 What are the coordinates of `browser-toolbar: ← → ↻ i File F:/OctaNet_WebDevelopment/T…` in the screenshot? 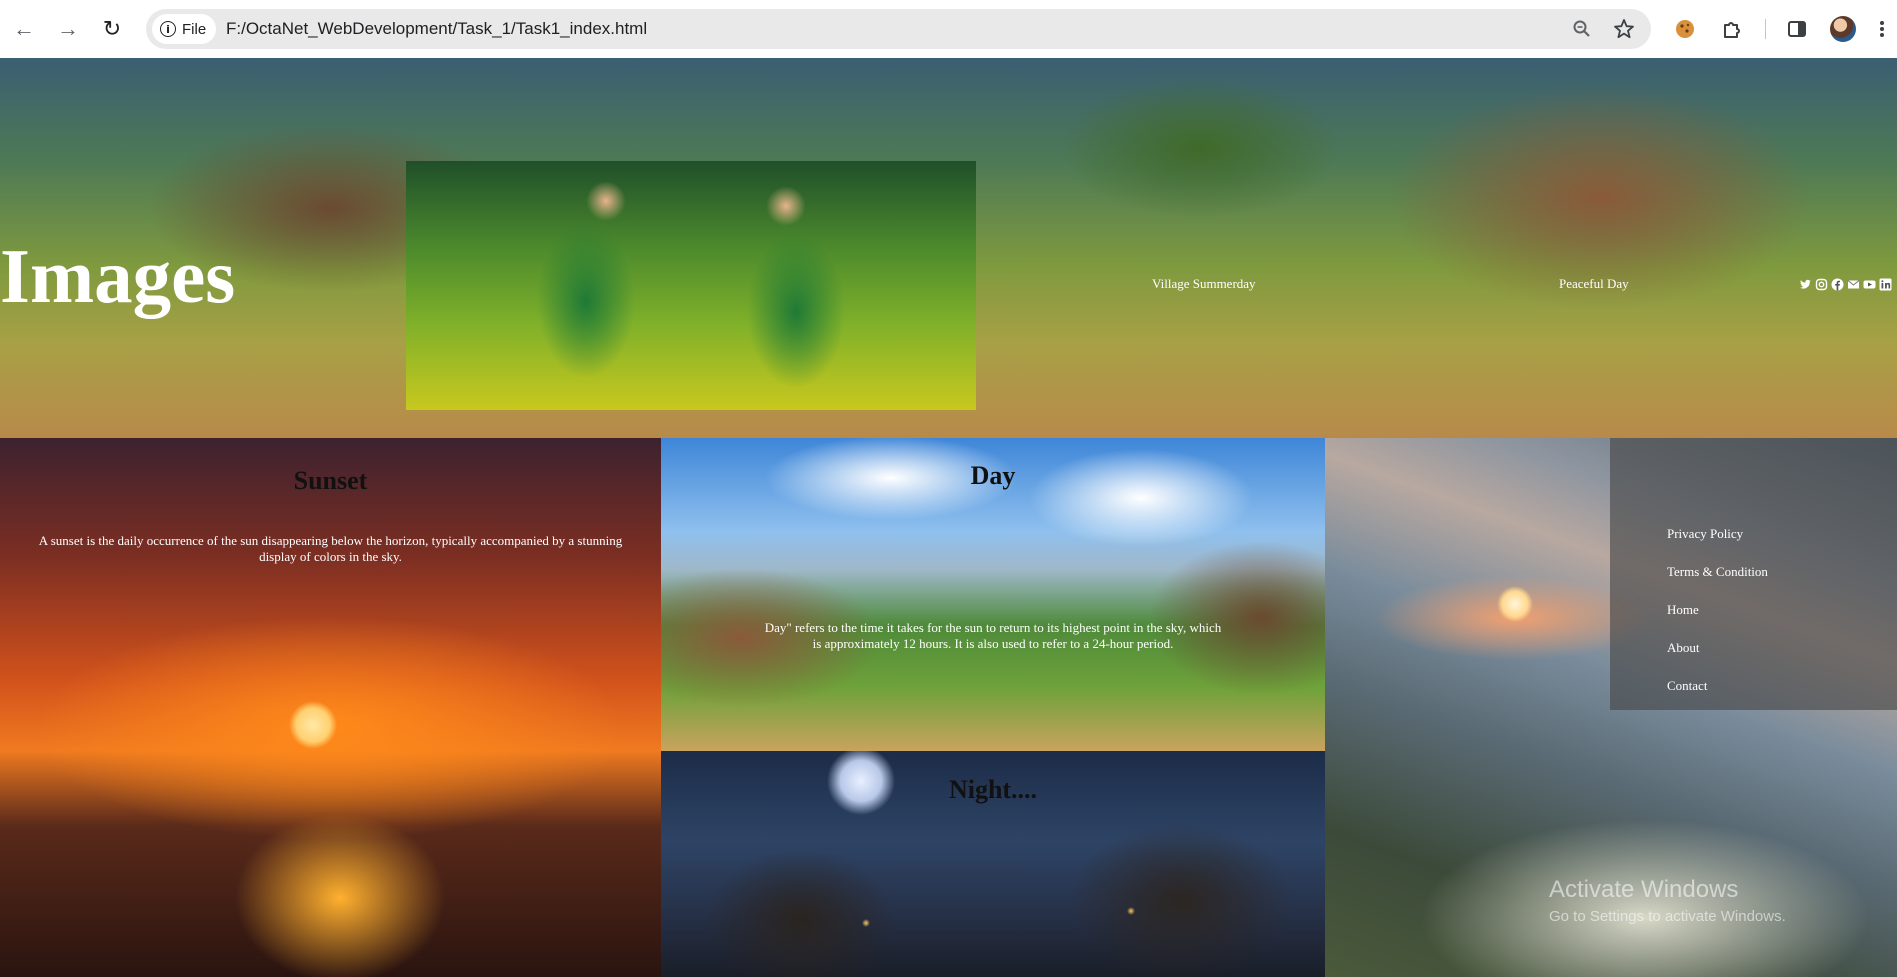 It's located at (948, 29).